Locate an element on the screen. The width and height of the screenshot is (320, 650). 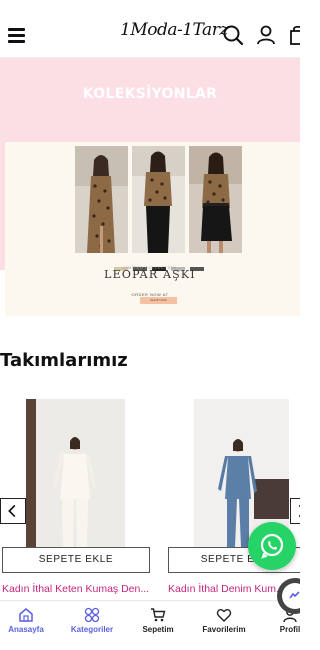
nav-cart: Sepetim is located at coordinates (158, 625).